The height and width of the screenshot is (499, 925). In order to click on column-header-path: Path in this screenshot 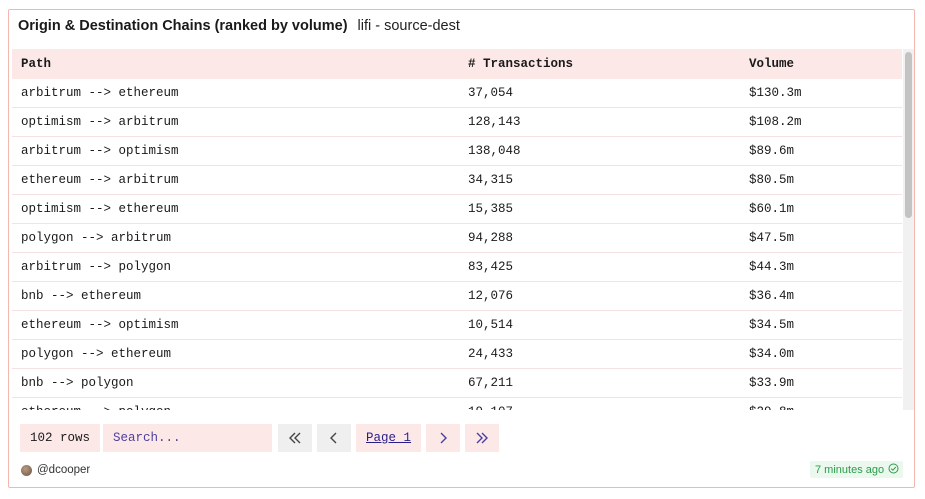, I will do `click(235, 64)`.